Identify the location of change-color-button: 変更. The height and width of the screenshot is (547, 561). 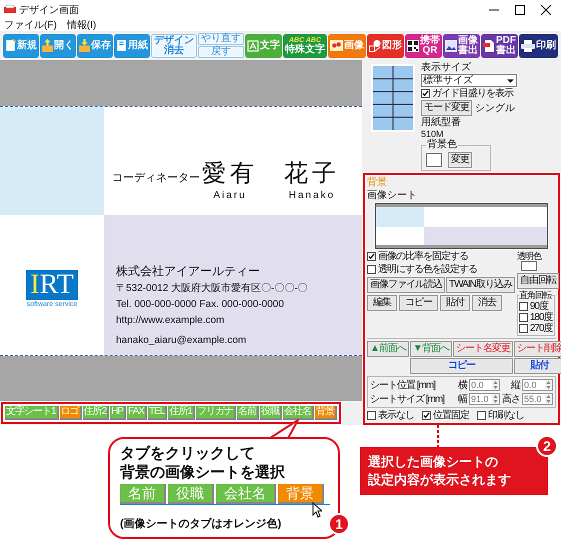
(460, 160).